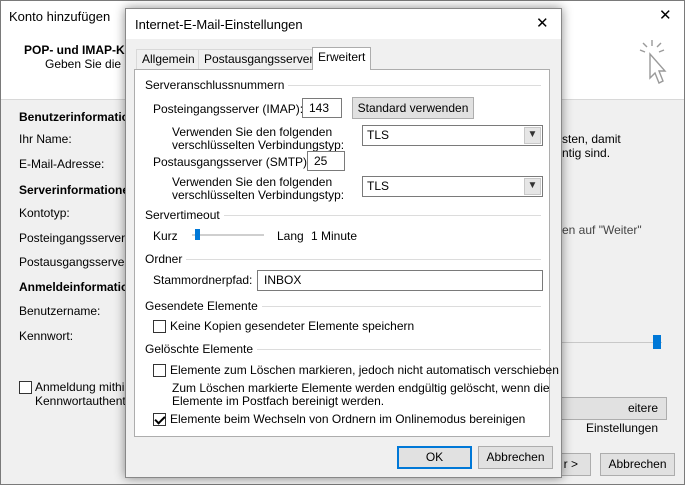  Describe the element at coordinates (665, 15) in the screenshot. I see `window-close-icon: ✕` at that location.